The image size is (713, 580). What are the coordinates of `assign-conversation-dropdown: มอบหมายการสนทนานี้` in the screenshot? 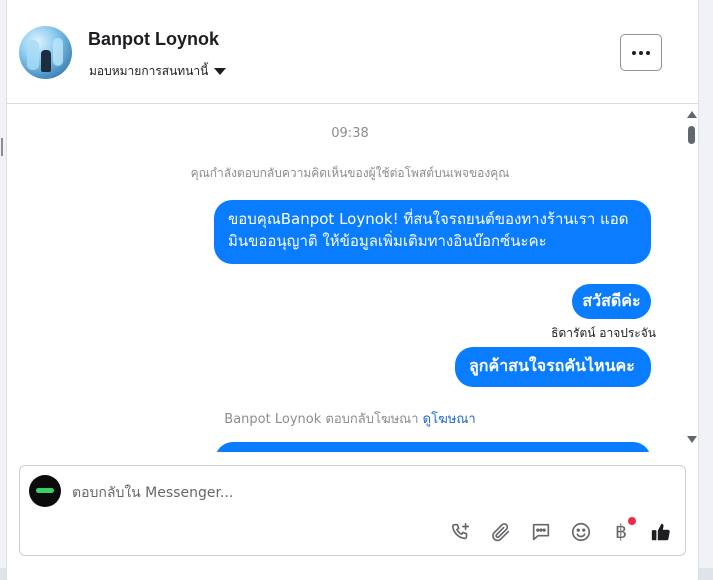 It's located at (158, 71).